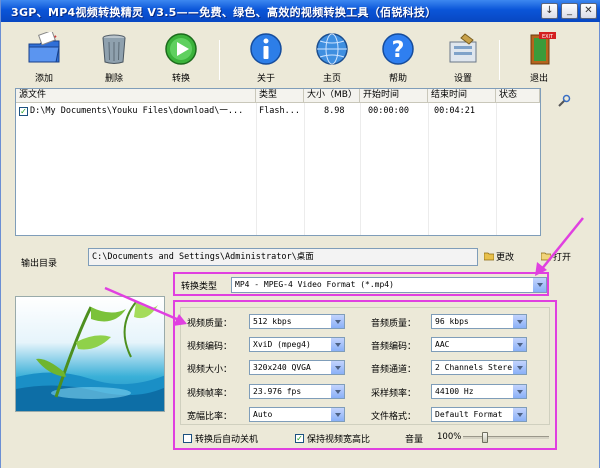 The height and width of the screenshot is (468, 600). Describe the element at coordinates (398, 49) in the screenshot. I see `help-icon: ?` at that location.